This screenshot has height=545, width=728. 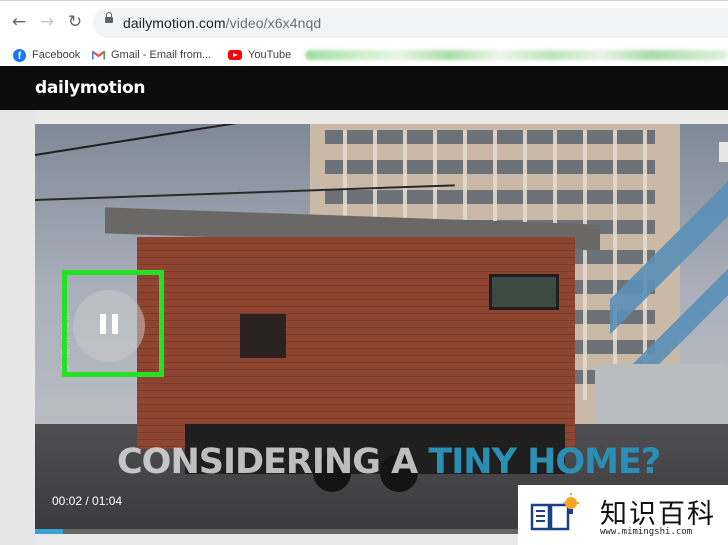 I want to click on page-background, so click(x=17, y=327).